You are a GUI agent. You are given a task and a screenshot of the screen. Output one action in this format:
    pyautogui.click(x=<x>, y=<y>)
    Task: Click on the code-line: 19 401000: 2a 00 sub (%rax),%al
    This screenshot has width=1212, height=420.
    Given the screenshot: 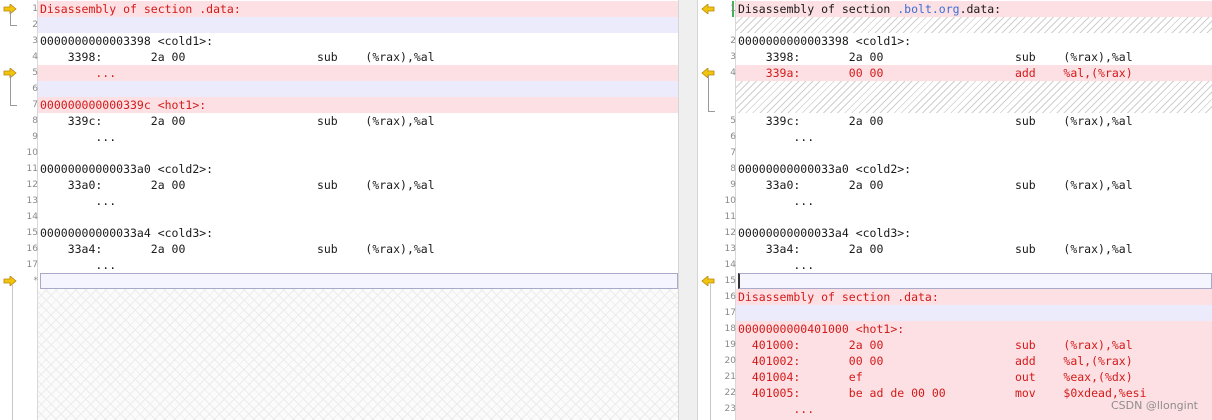 What is the action you would take?
    pyautogui.click(x=955, y=345)
    